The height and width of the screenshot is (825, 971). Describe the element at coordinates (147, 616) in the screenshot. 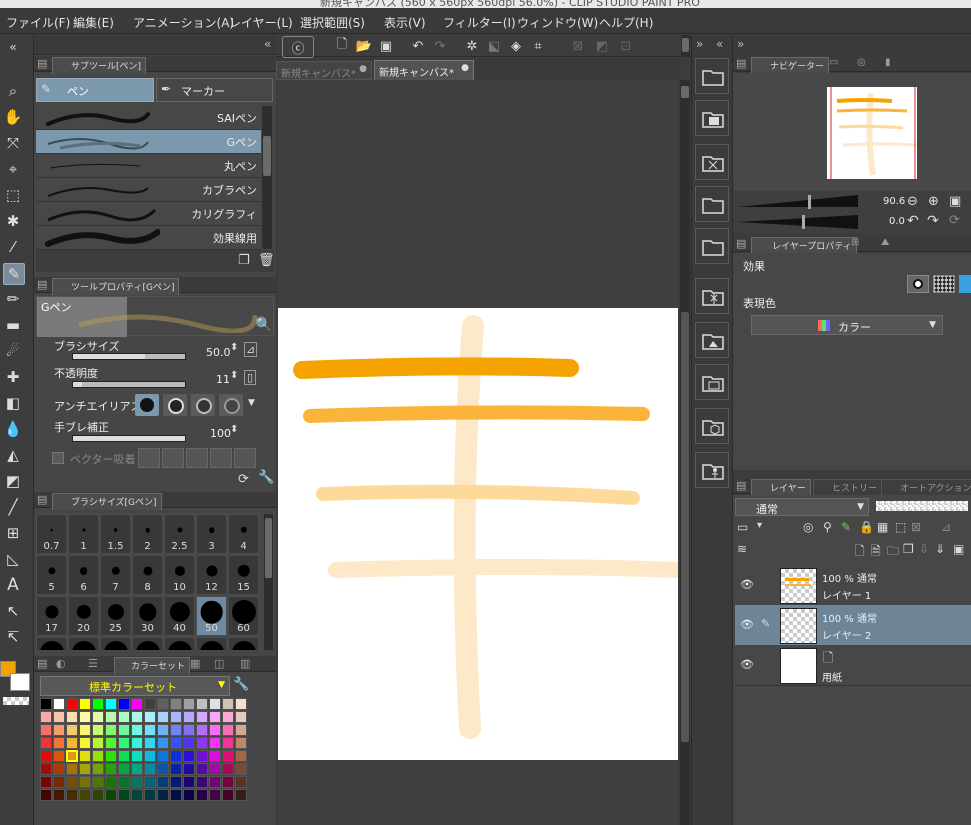

I see `brush-size-cell: 30` at that location.